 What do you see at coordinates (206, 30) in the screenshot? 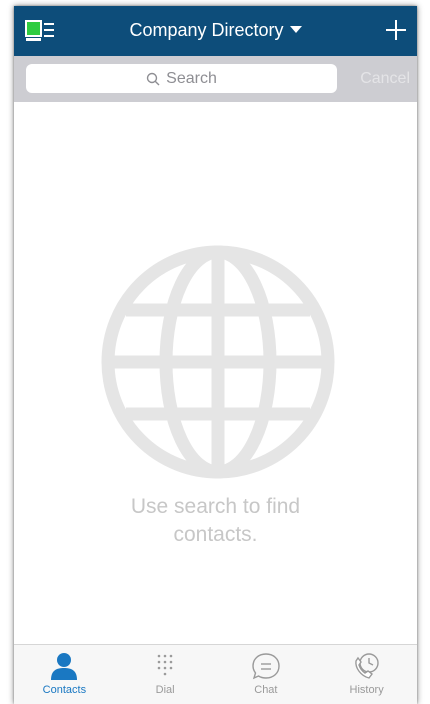
I see `page-title: Company Directory` at bounding box center [206, 30].